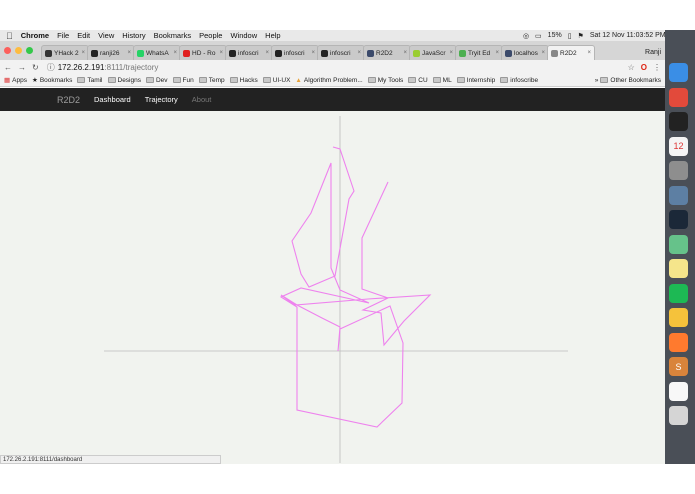  I want to click on menu-bookmarks: Bookmarks, so click(173, 35).